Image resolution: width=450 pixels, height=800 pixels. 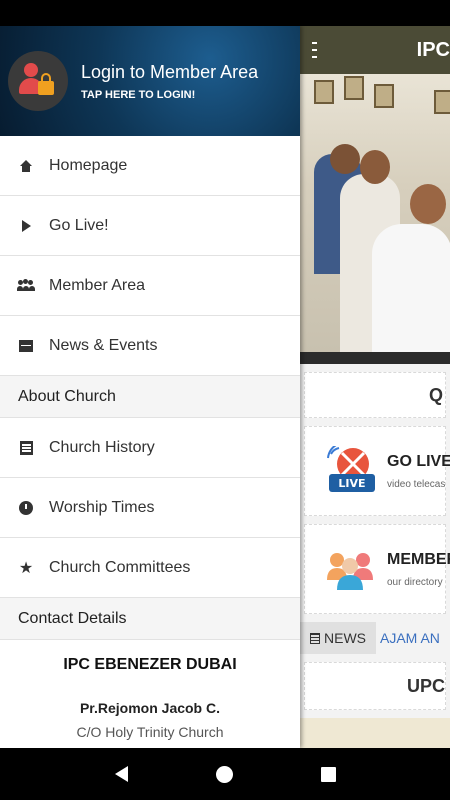 I want to click on book-icon, so click(x=26, y=448).